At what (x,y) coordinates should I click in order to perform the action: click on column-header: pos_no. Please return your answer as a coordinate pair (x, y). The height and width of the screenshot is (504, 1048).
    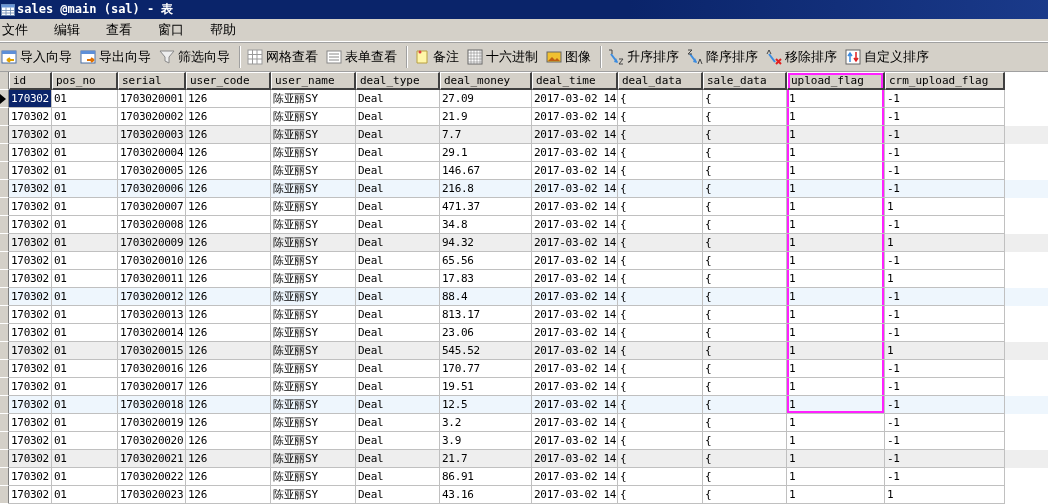
    Looking at the image, I should click on (85, 81).